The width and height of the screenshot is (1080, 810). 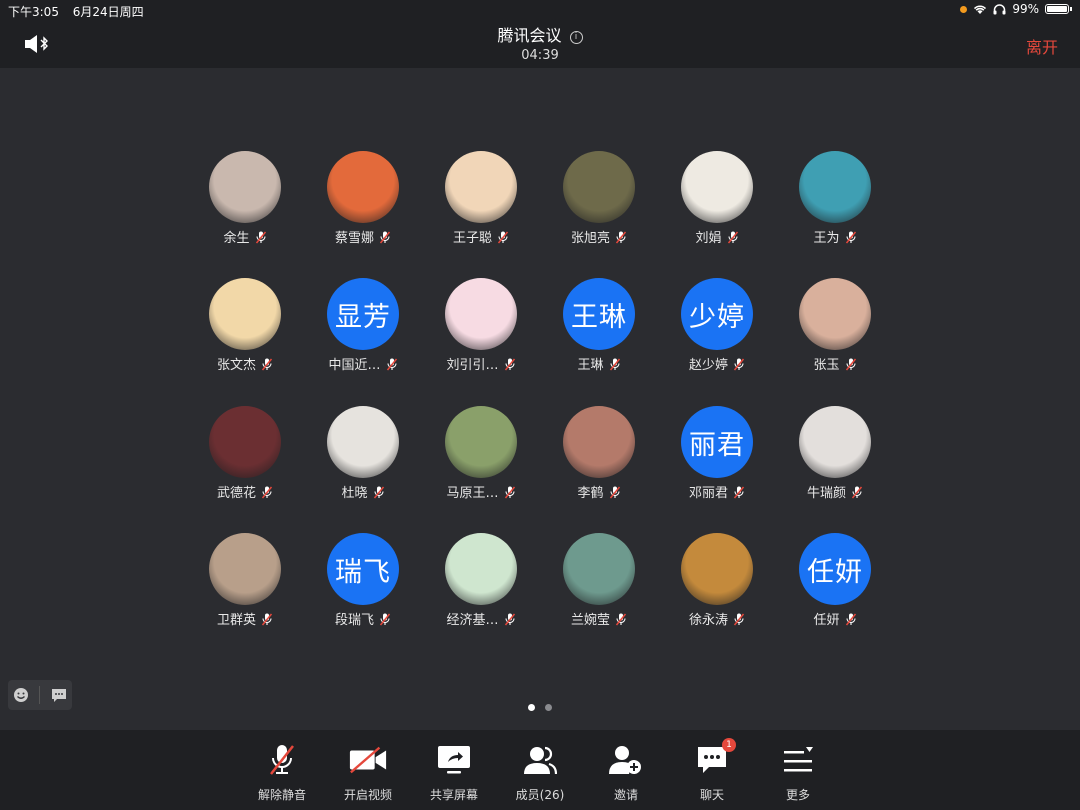 I want to click on participant-tile: 杜晓, so click(x=363, y=461).